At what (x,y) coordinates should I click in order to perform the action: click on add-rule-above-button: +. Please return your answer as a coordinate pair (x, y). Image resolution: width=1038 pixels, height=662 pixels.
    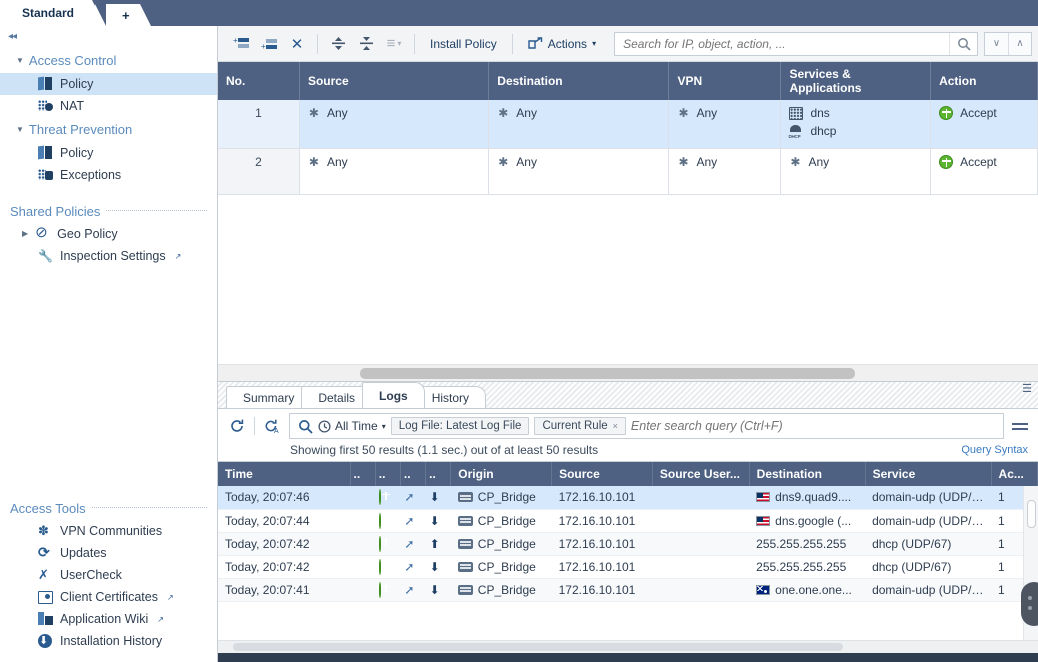
    Looking at the image, I should click on (241, 44).